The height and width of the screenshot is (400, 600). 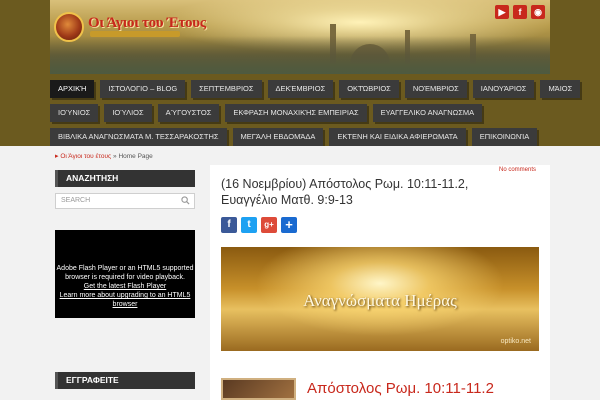 I want to click on youtube-icon: ▶, so click(x=502, y=12).